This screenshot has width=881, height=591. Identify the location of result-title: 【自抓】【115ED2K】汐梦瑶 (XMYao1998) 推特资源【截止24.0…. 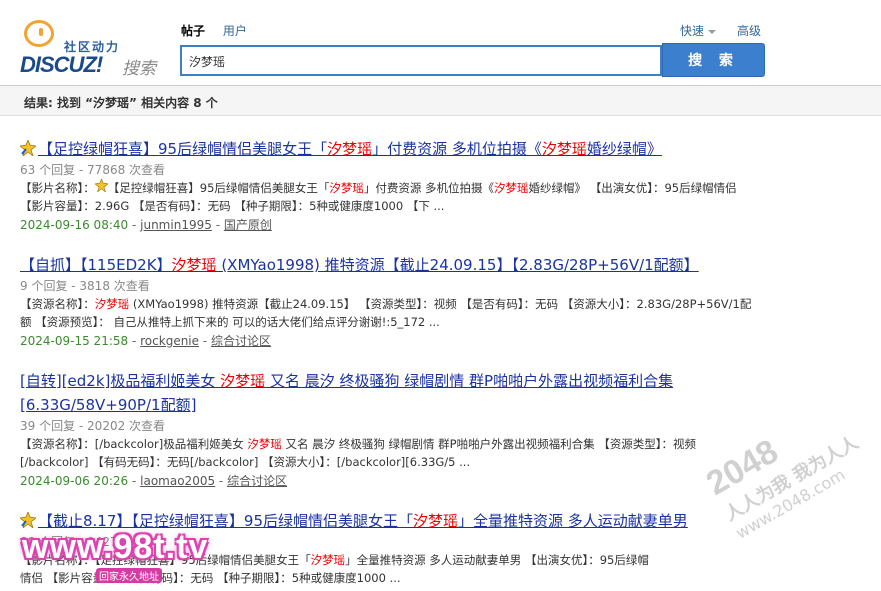
(445, 265).